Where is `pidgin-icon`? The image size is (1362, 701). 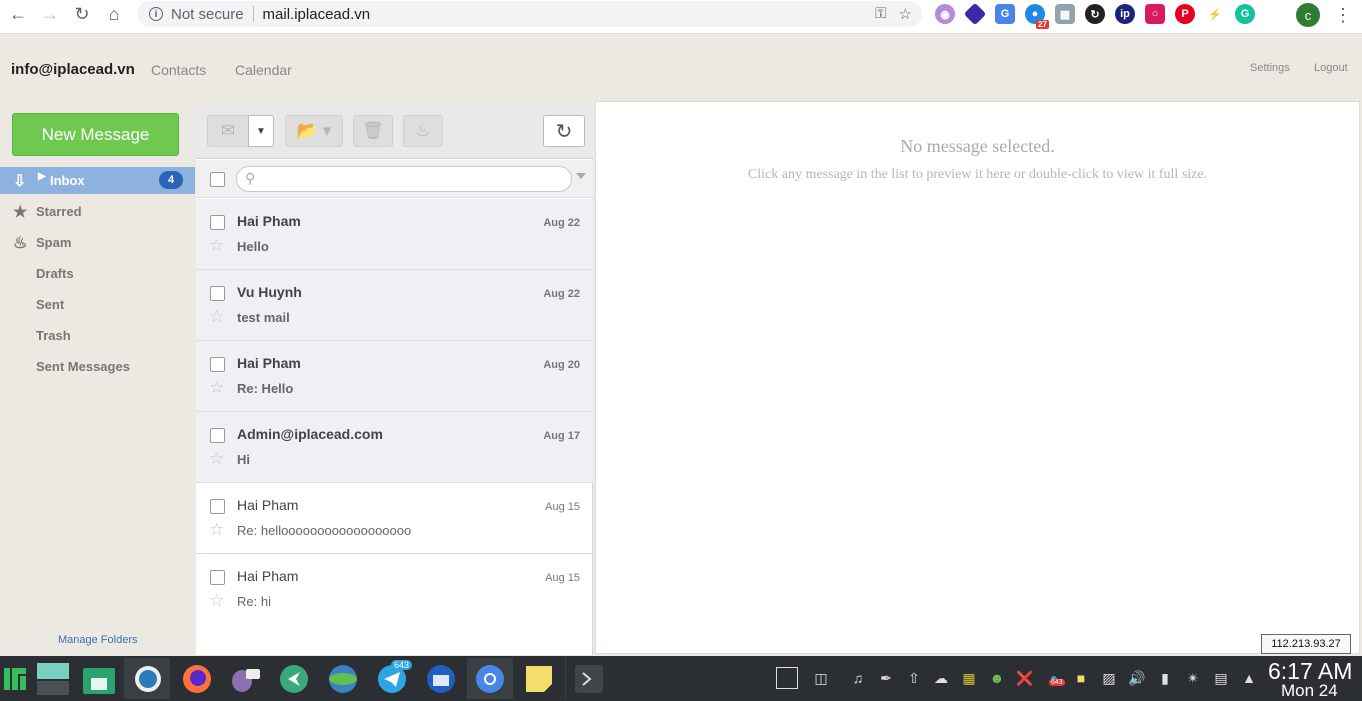
pidgin-icon is located at coordinates (245, 678).